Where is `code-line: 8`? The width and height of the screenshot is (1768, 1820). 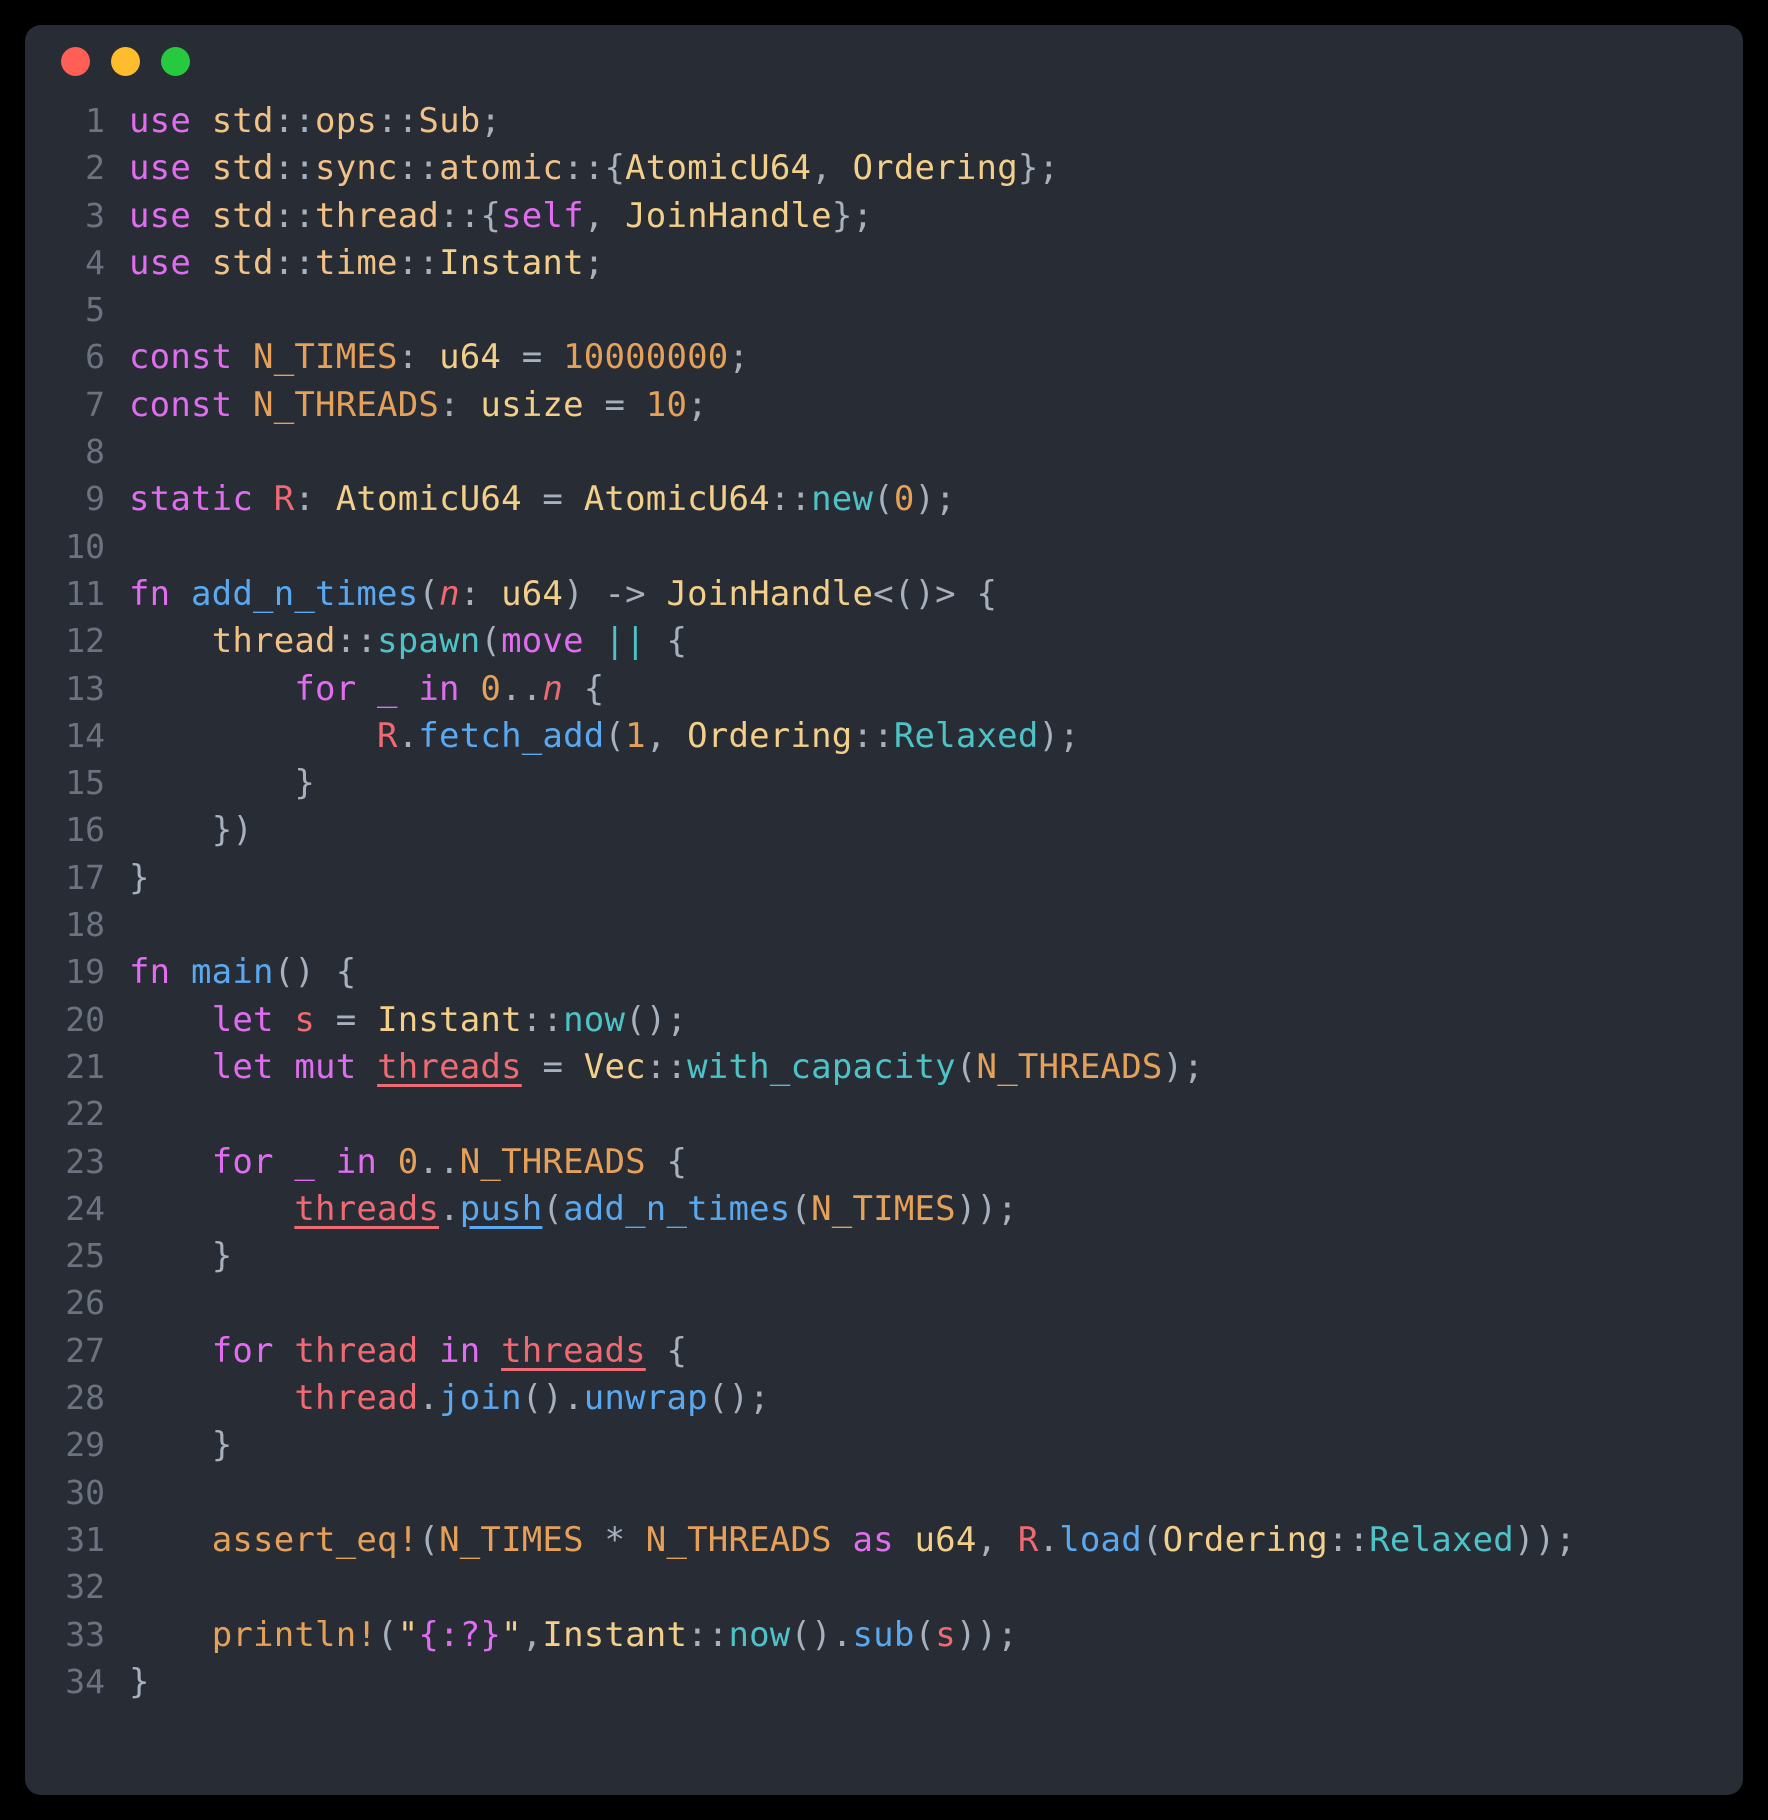 code-line: 8 is located at coordinates (884, 451).